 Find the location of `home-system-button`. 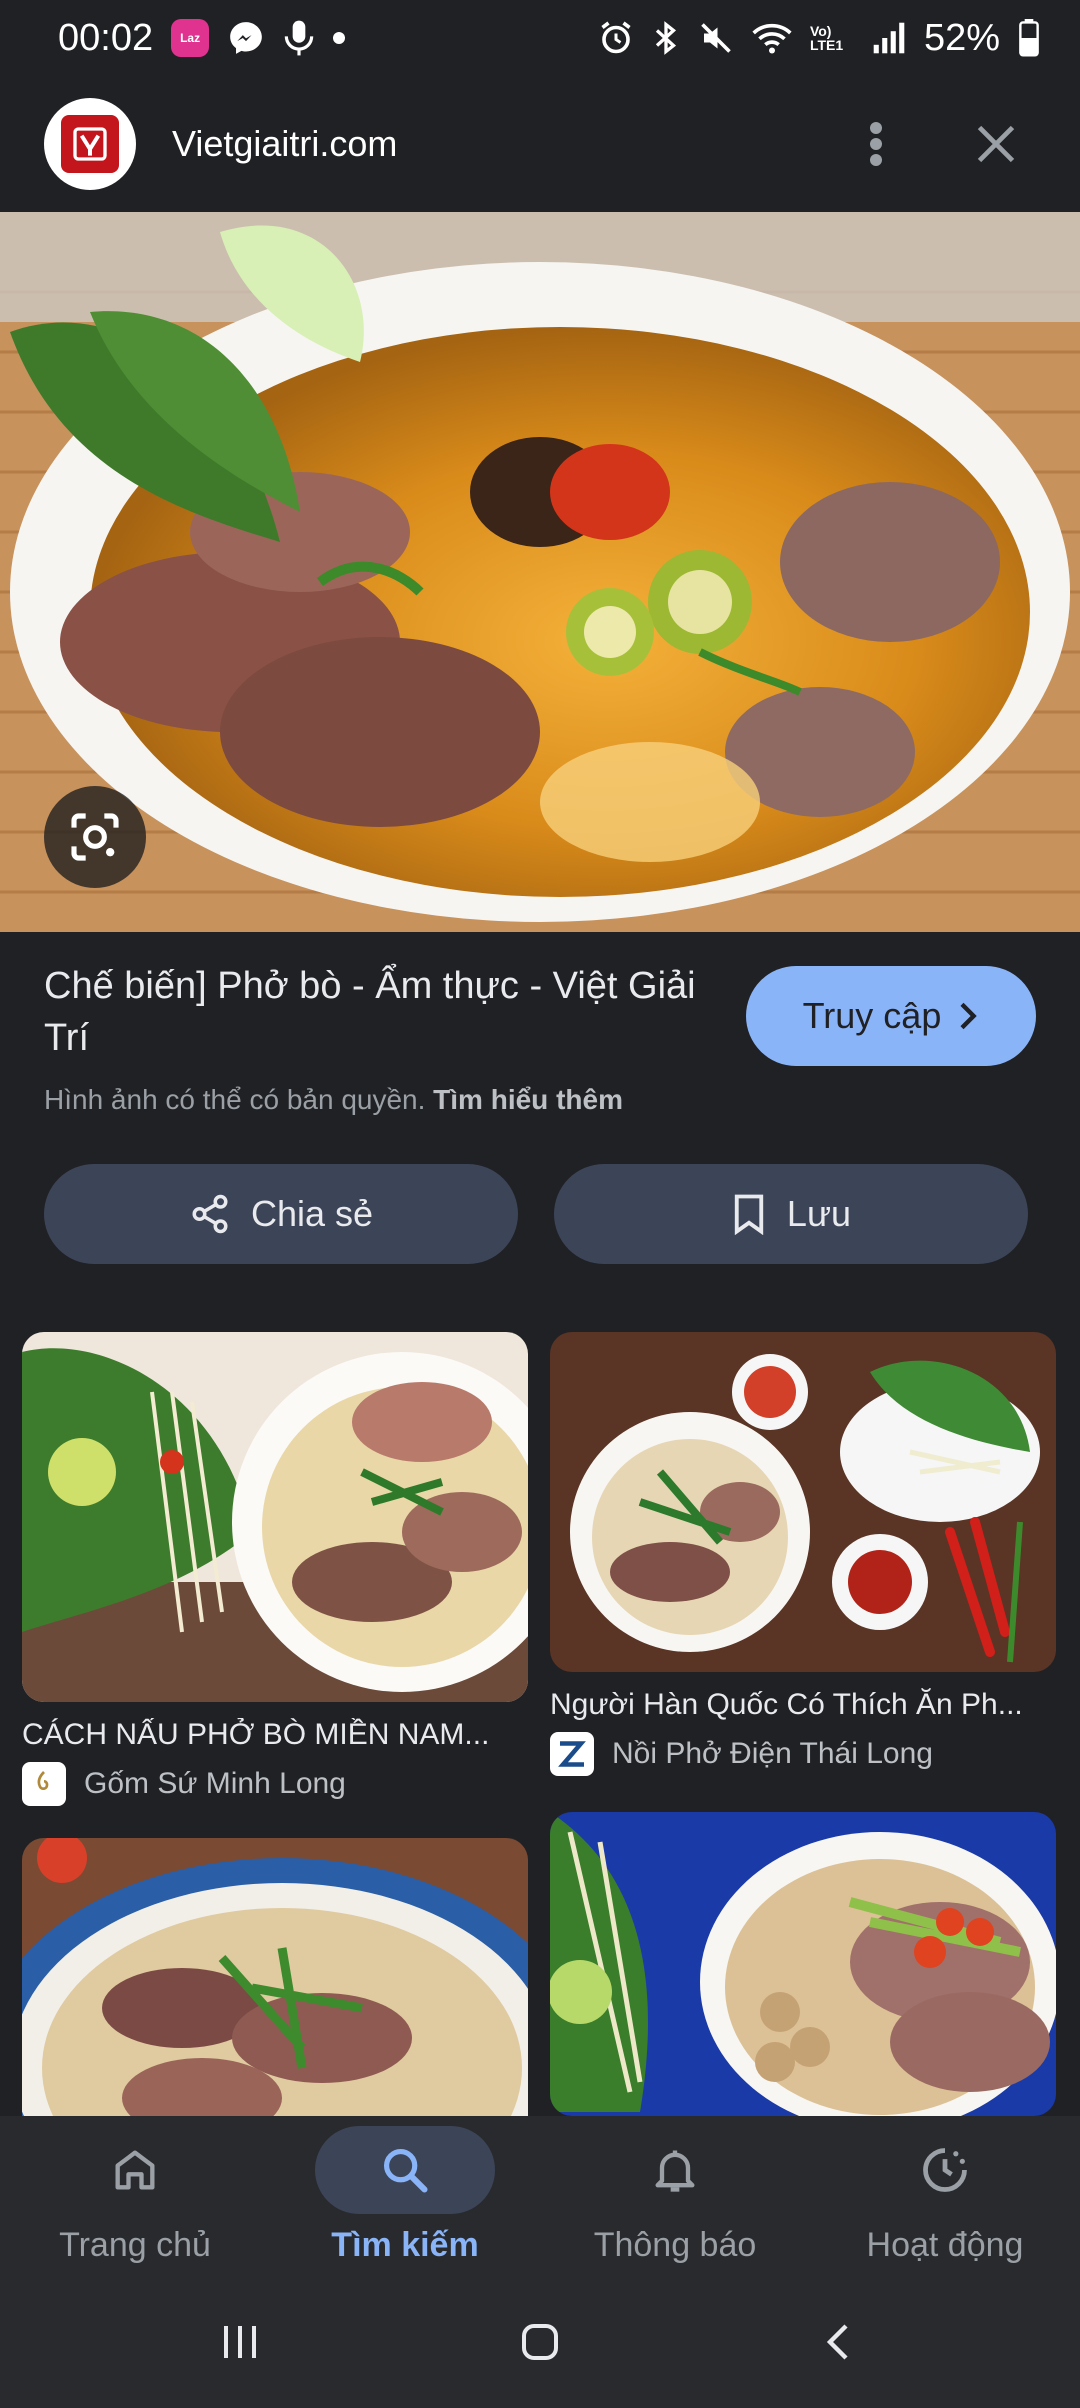

home-system-button is located at coordinates (540, 2344).